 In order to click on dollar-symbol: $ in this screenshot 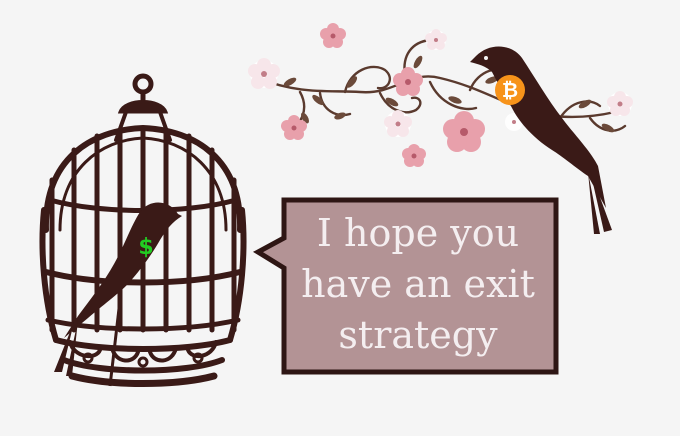, I will do `click(145, 247)`.